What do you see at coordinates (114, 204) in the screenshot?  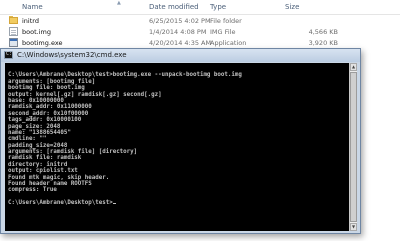 I see `text-cursor` at bounding box center [114, 204].